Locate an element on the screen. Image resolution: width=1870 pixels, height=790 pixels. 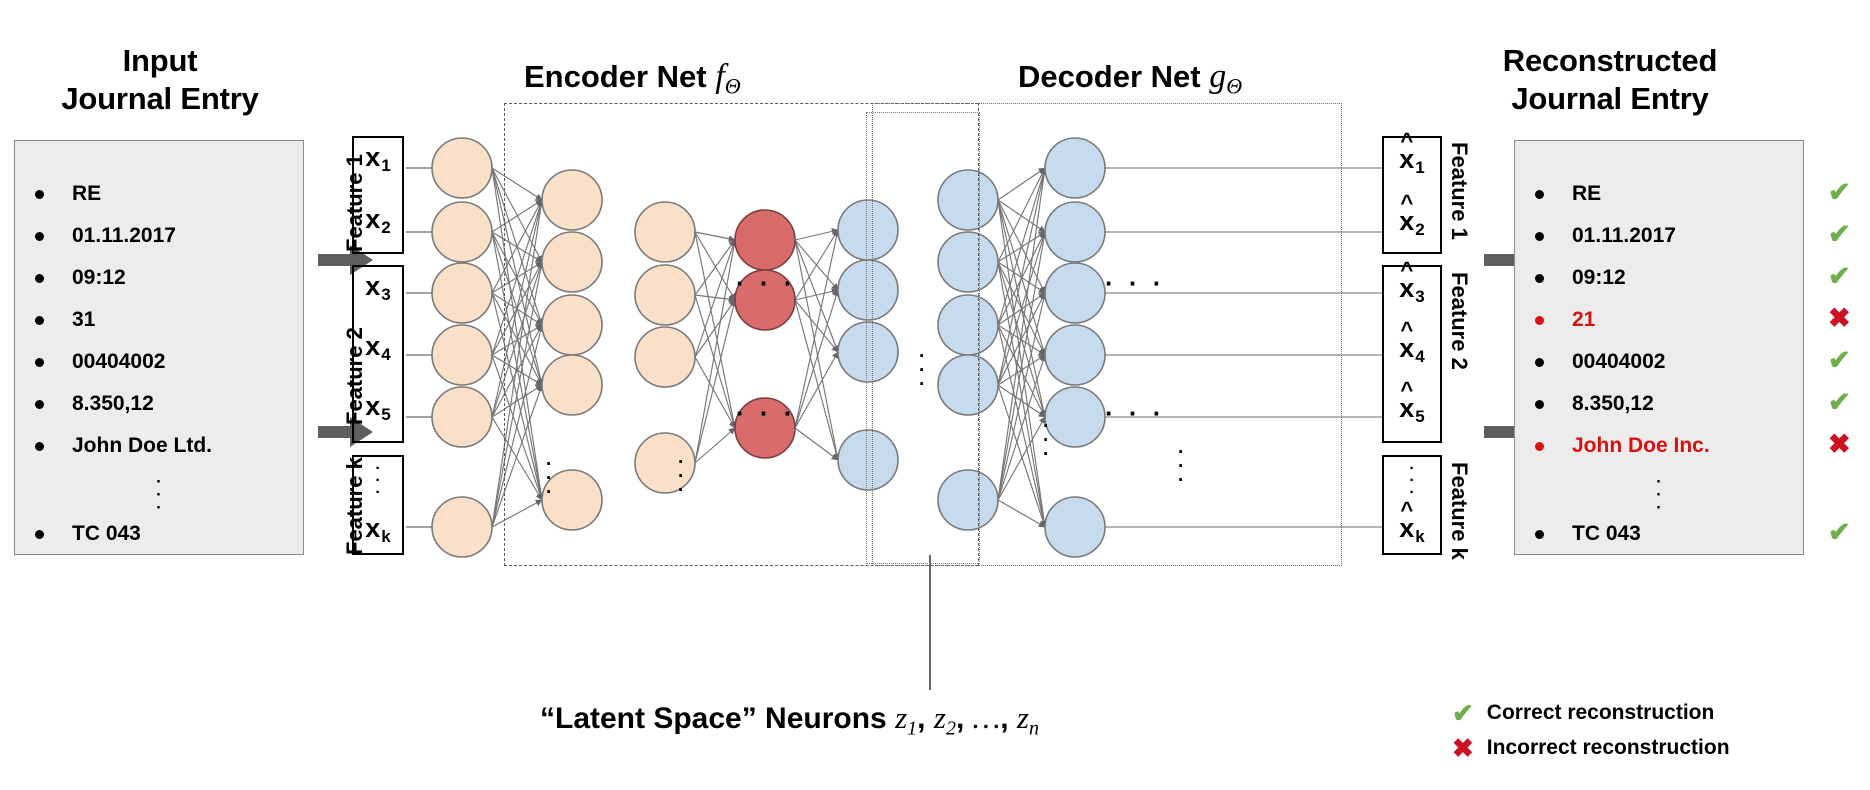
input-vector-item-x5: x5 is located at coordinates (378, 408).